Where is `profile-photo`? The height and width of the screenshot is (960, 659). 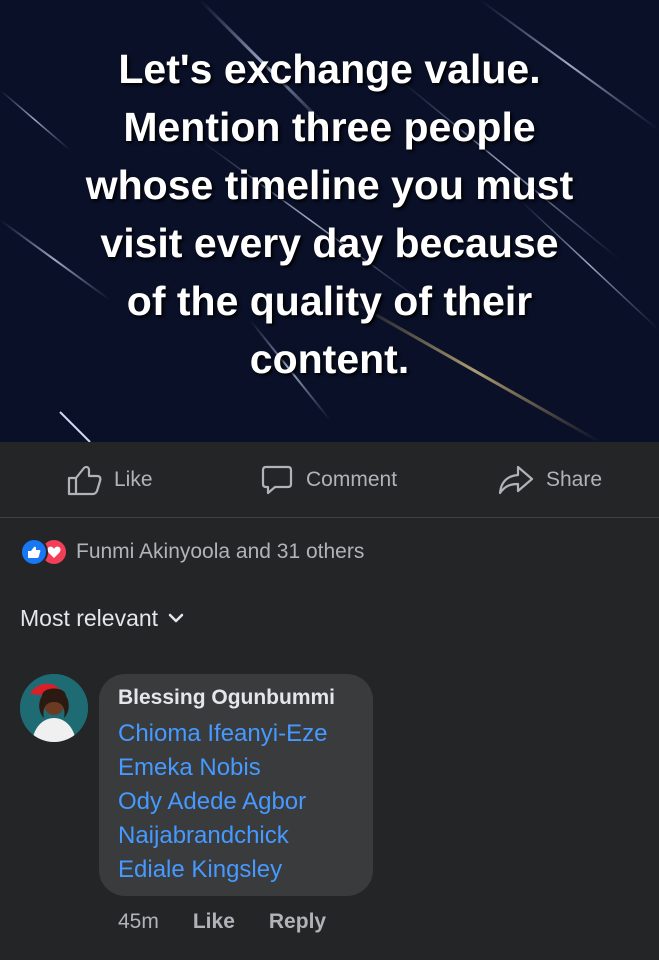 profile-photo is located at coordinates (54, 708).